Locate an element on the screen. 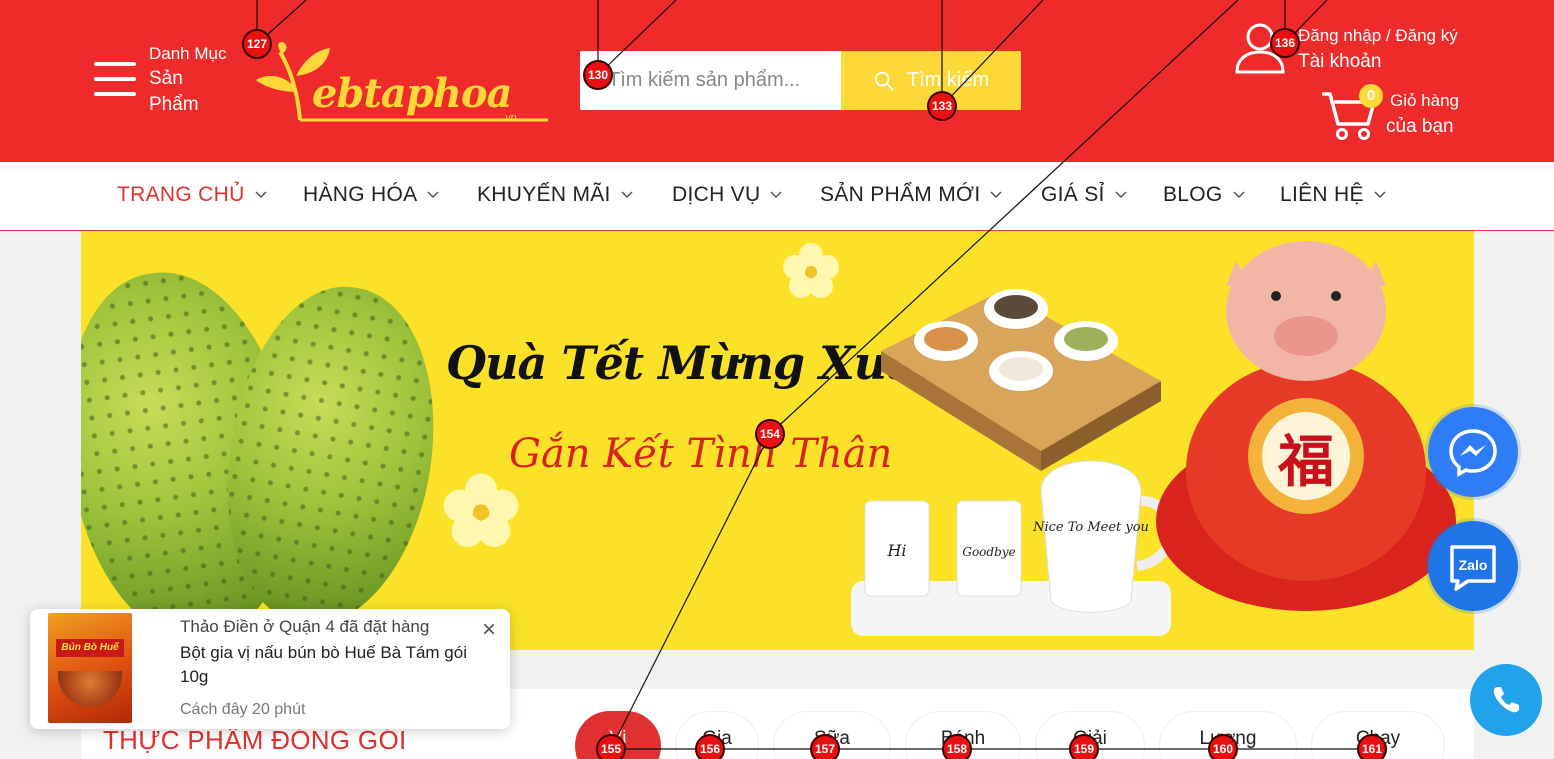 This screenshot has width=1554, height=759. zalo-icon: Zalo is located at coordinates (1473, 568).